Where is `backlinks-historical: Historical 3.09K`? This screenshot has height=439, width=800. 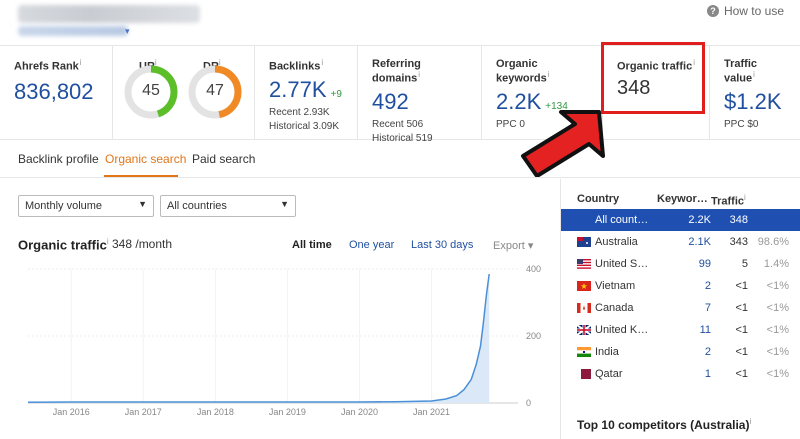 backlinks-historical: Historical 3.09K is located at coordinates (304, 126).